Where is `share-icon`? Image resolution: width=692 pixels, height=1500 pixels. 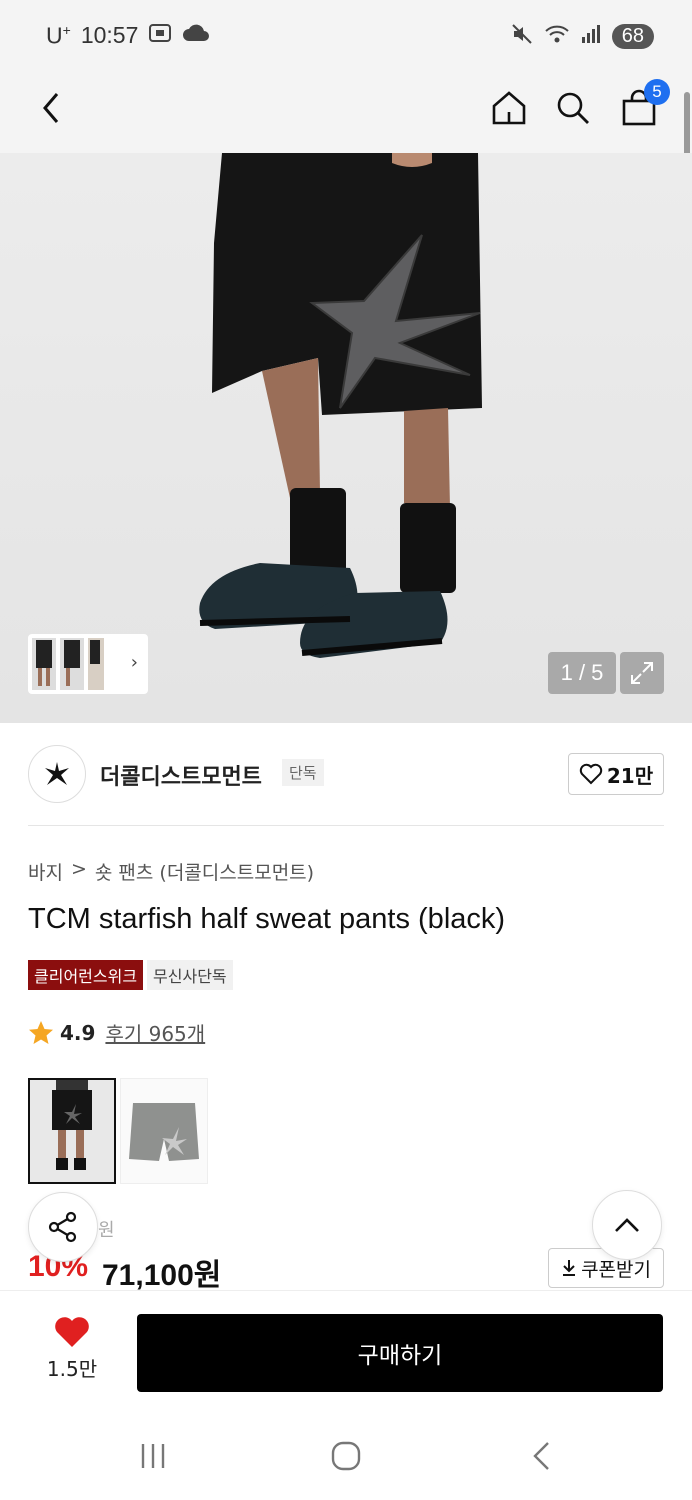
share-icon is located at coordinates (62, 1227).